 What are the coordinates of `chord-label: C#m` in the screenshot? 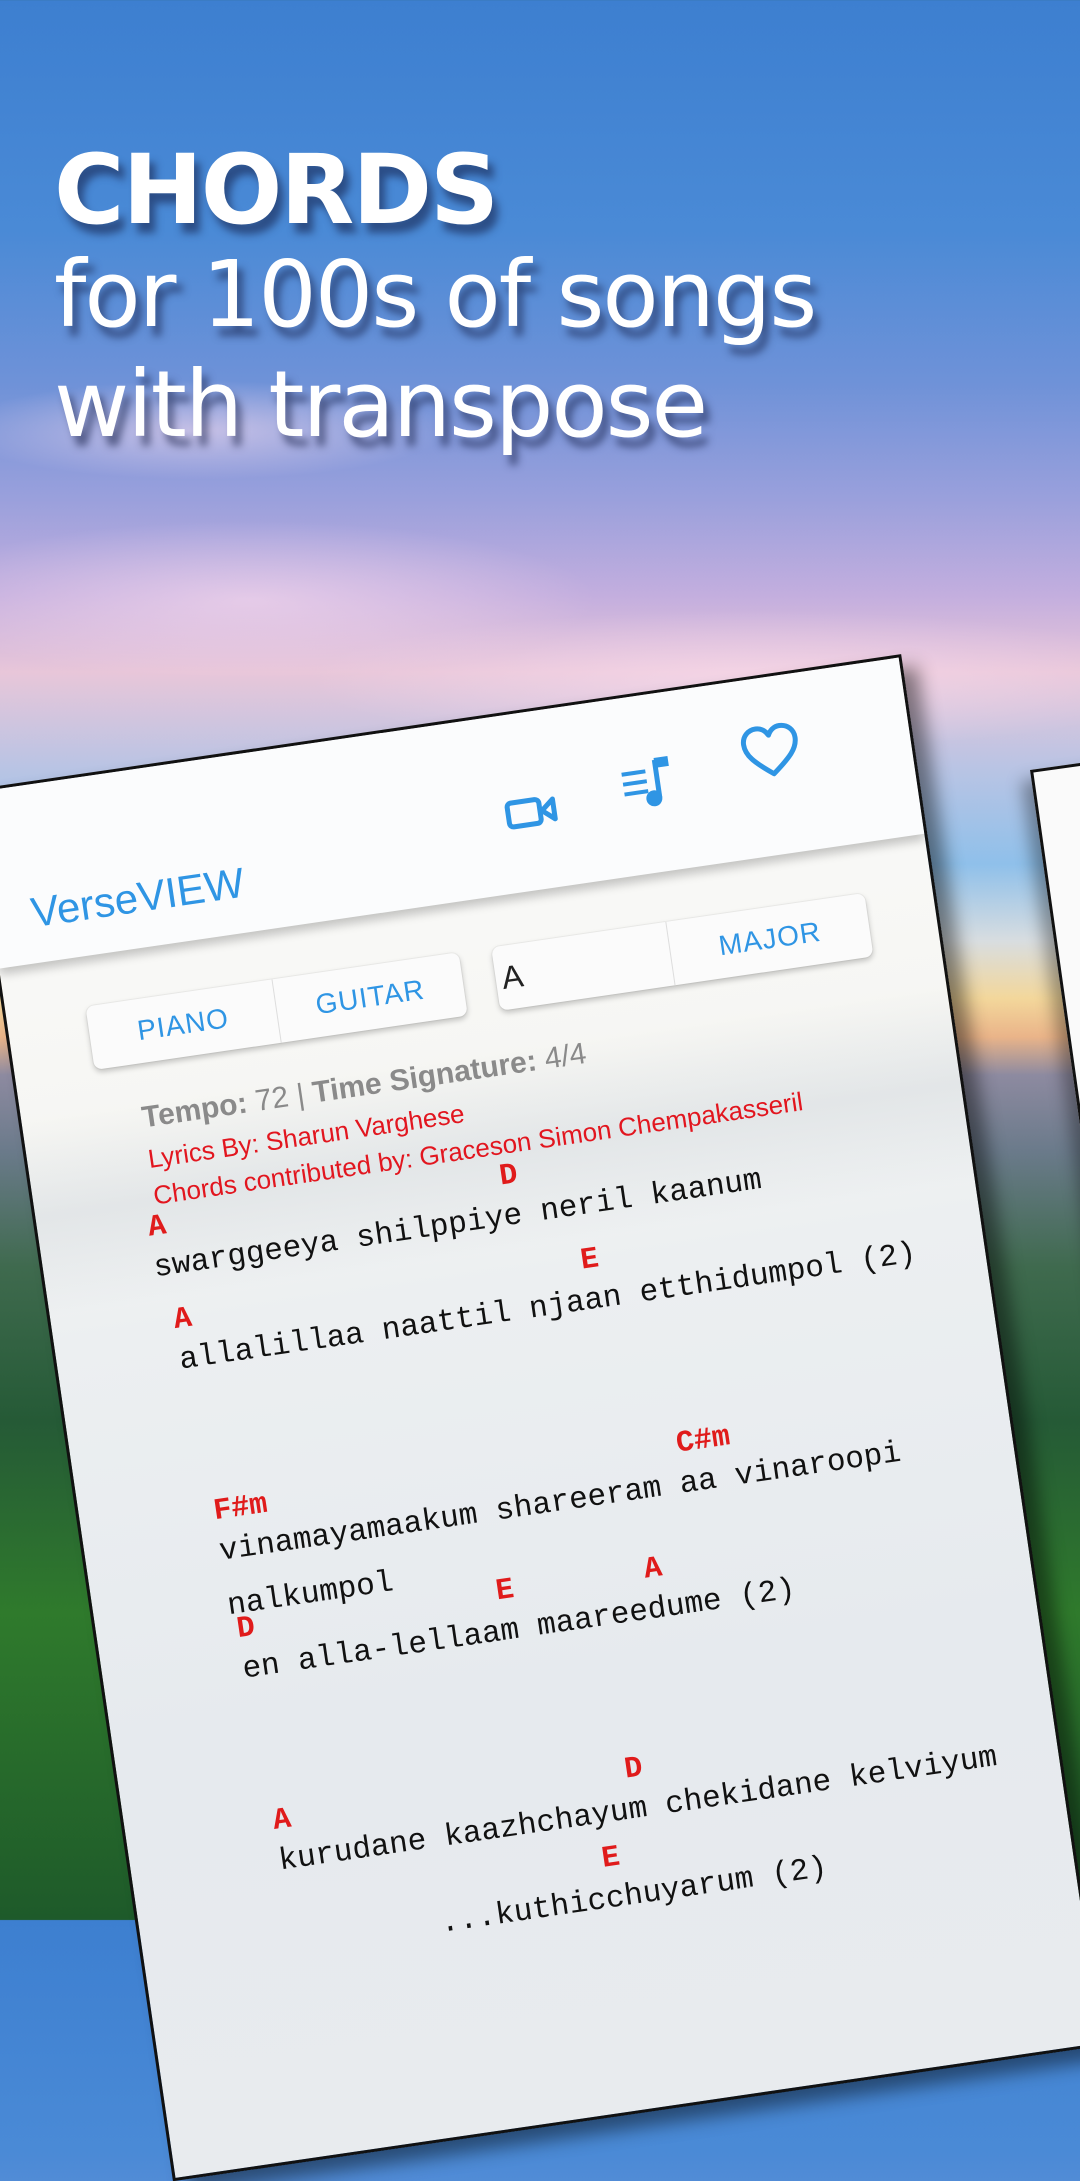 It's located at (703, 1441).